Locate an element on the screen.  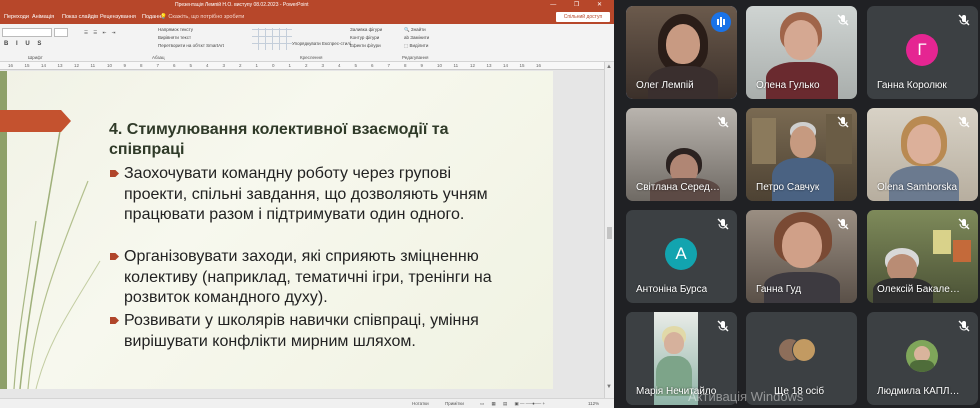
comments-button: Примітки is located at coordinates (454, 403).